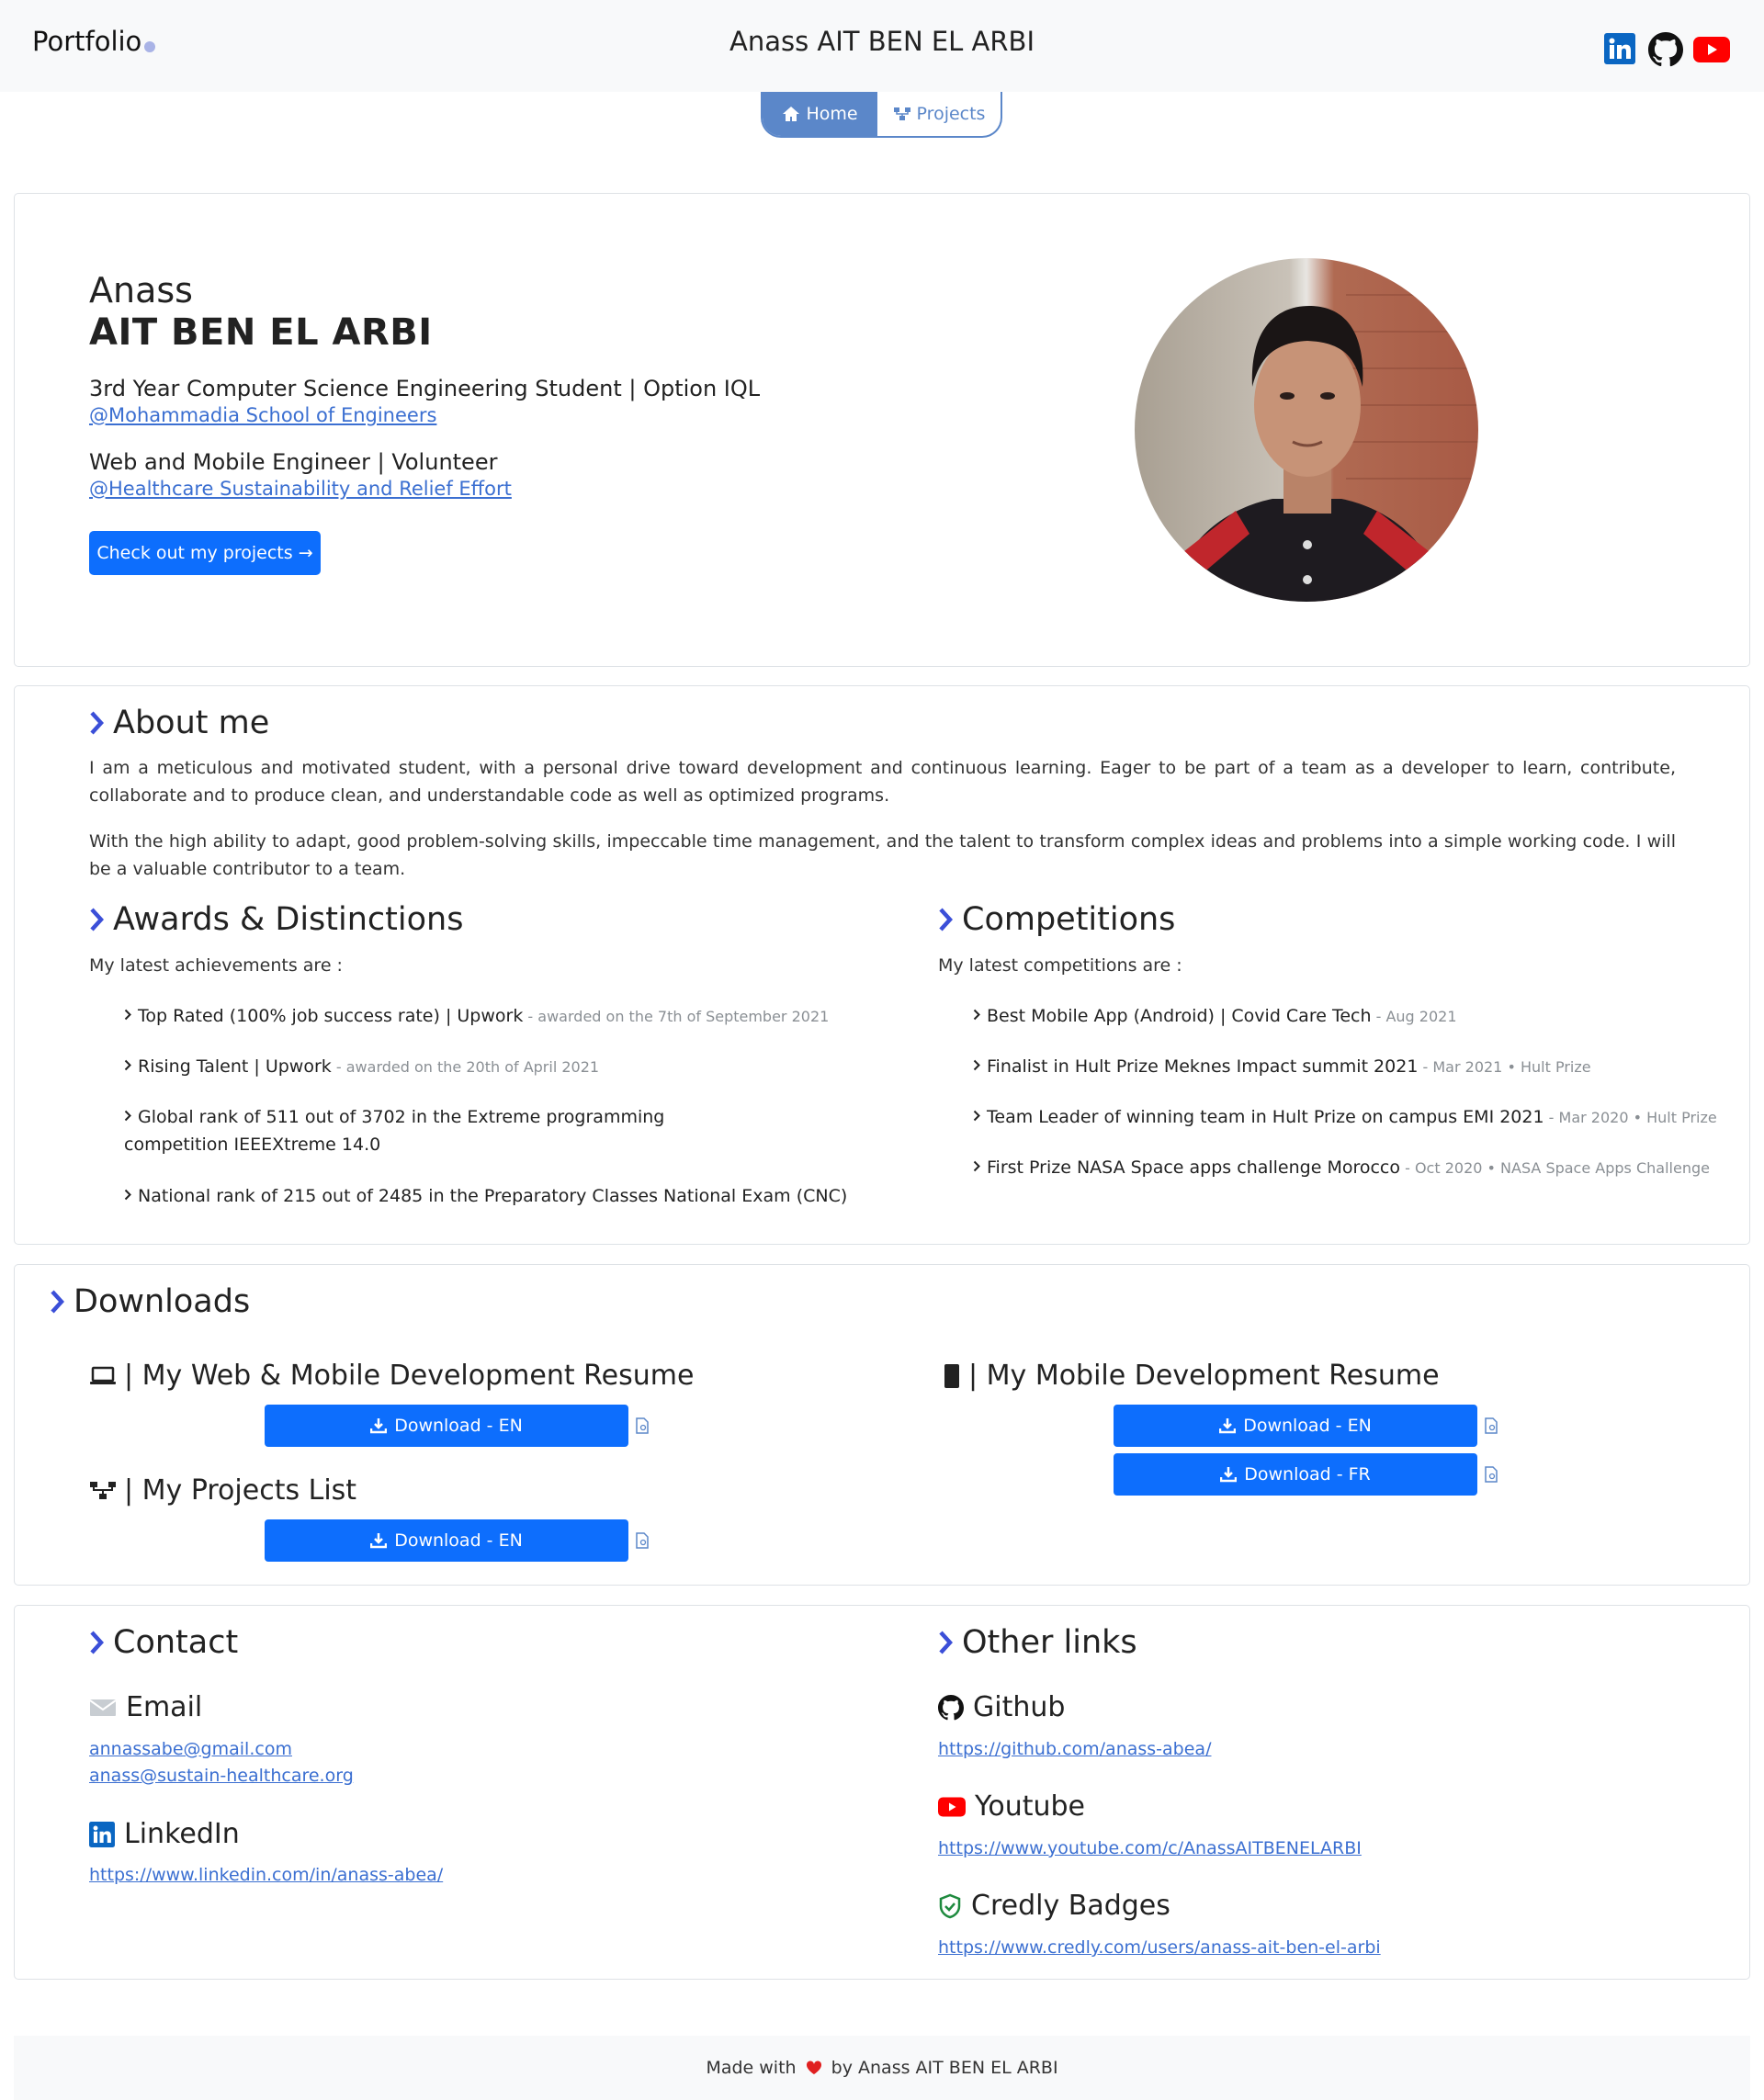 The image size is (1764, 2100). I want to click on linkedin-link: https://www.linkedin.com/in/anass-abea/, so click(266, 1875).